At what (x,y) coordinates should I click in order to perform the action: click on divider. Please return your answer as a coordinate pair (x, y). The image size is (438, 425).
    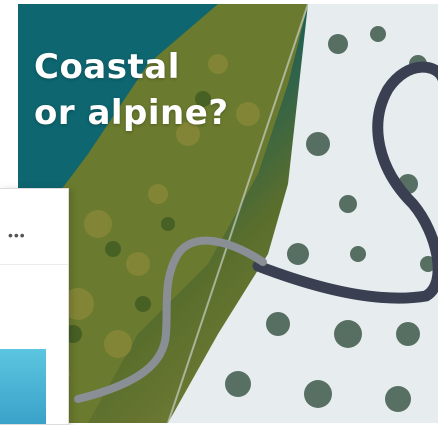
    Looking at the image, I should click on (34, 264).